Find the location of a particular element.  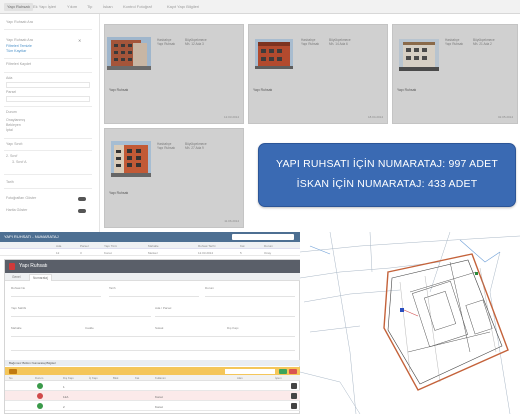

grid-col-header: Ruhsat Tarihi is located at coordinates (206, 246).